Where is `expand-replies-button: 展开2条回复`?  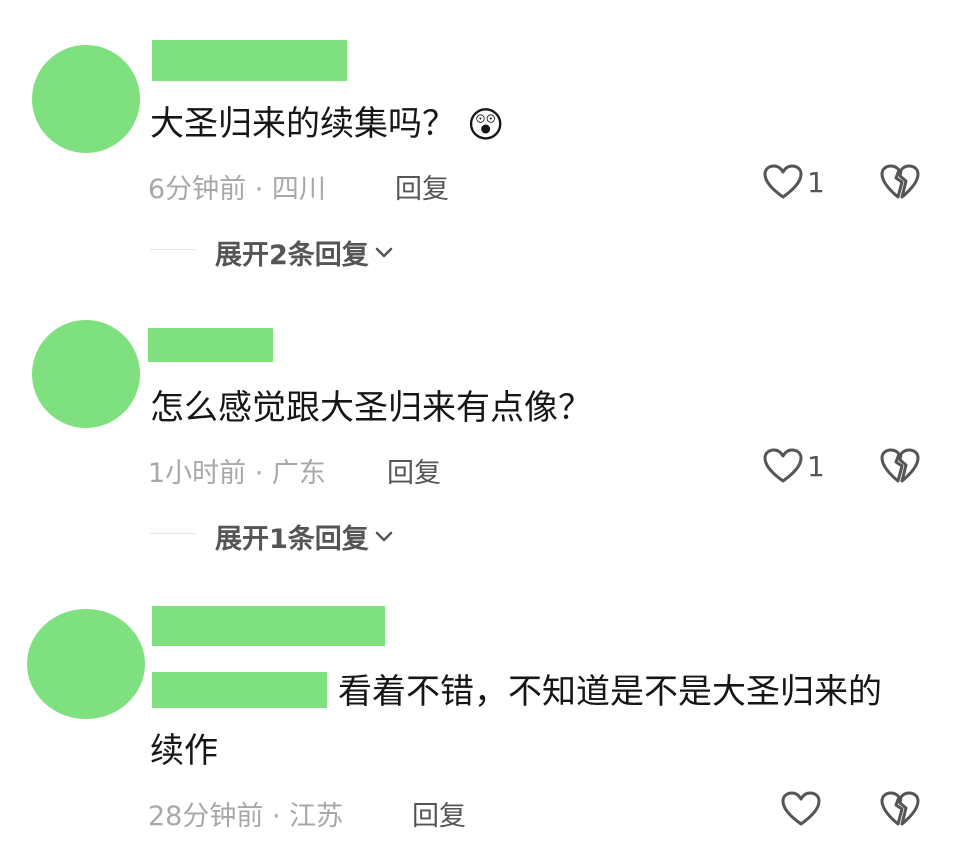 expand-replies-button: 展开2条回复 is located at coordinates (304, 252).